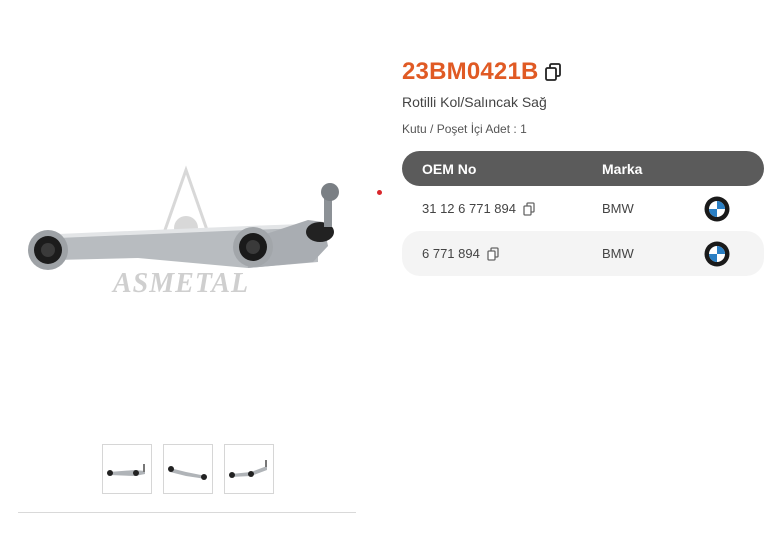 The width and height of the screenshot is (774, 550). I want to click on package-info: Kutu / Poşet İçi Adet : 1, so click(464, 129).